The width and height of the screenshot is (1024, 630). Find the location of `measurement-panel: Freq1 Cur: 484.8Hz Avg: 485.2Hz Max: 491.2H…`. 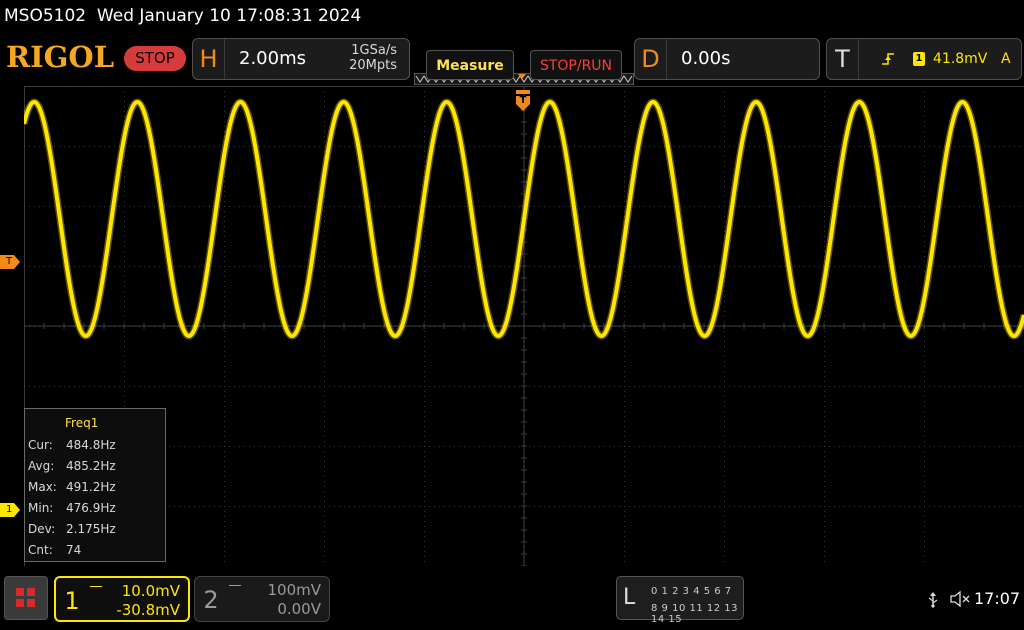

measurement-panel: Freq1 Cur: 484.8Hz Avg: 485.2Hz Max: 491.2H… is located at coordinates (95, 485).